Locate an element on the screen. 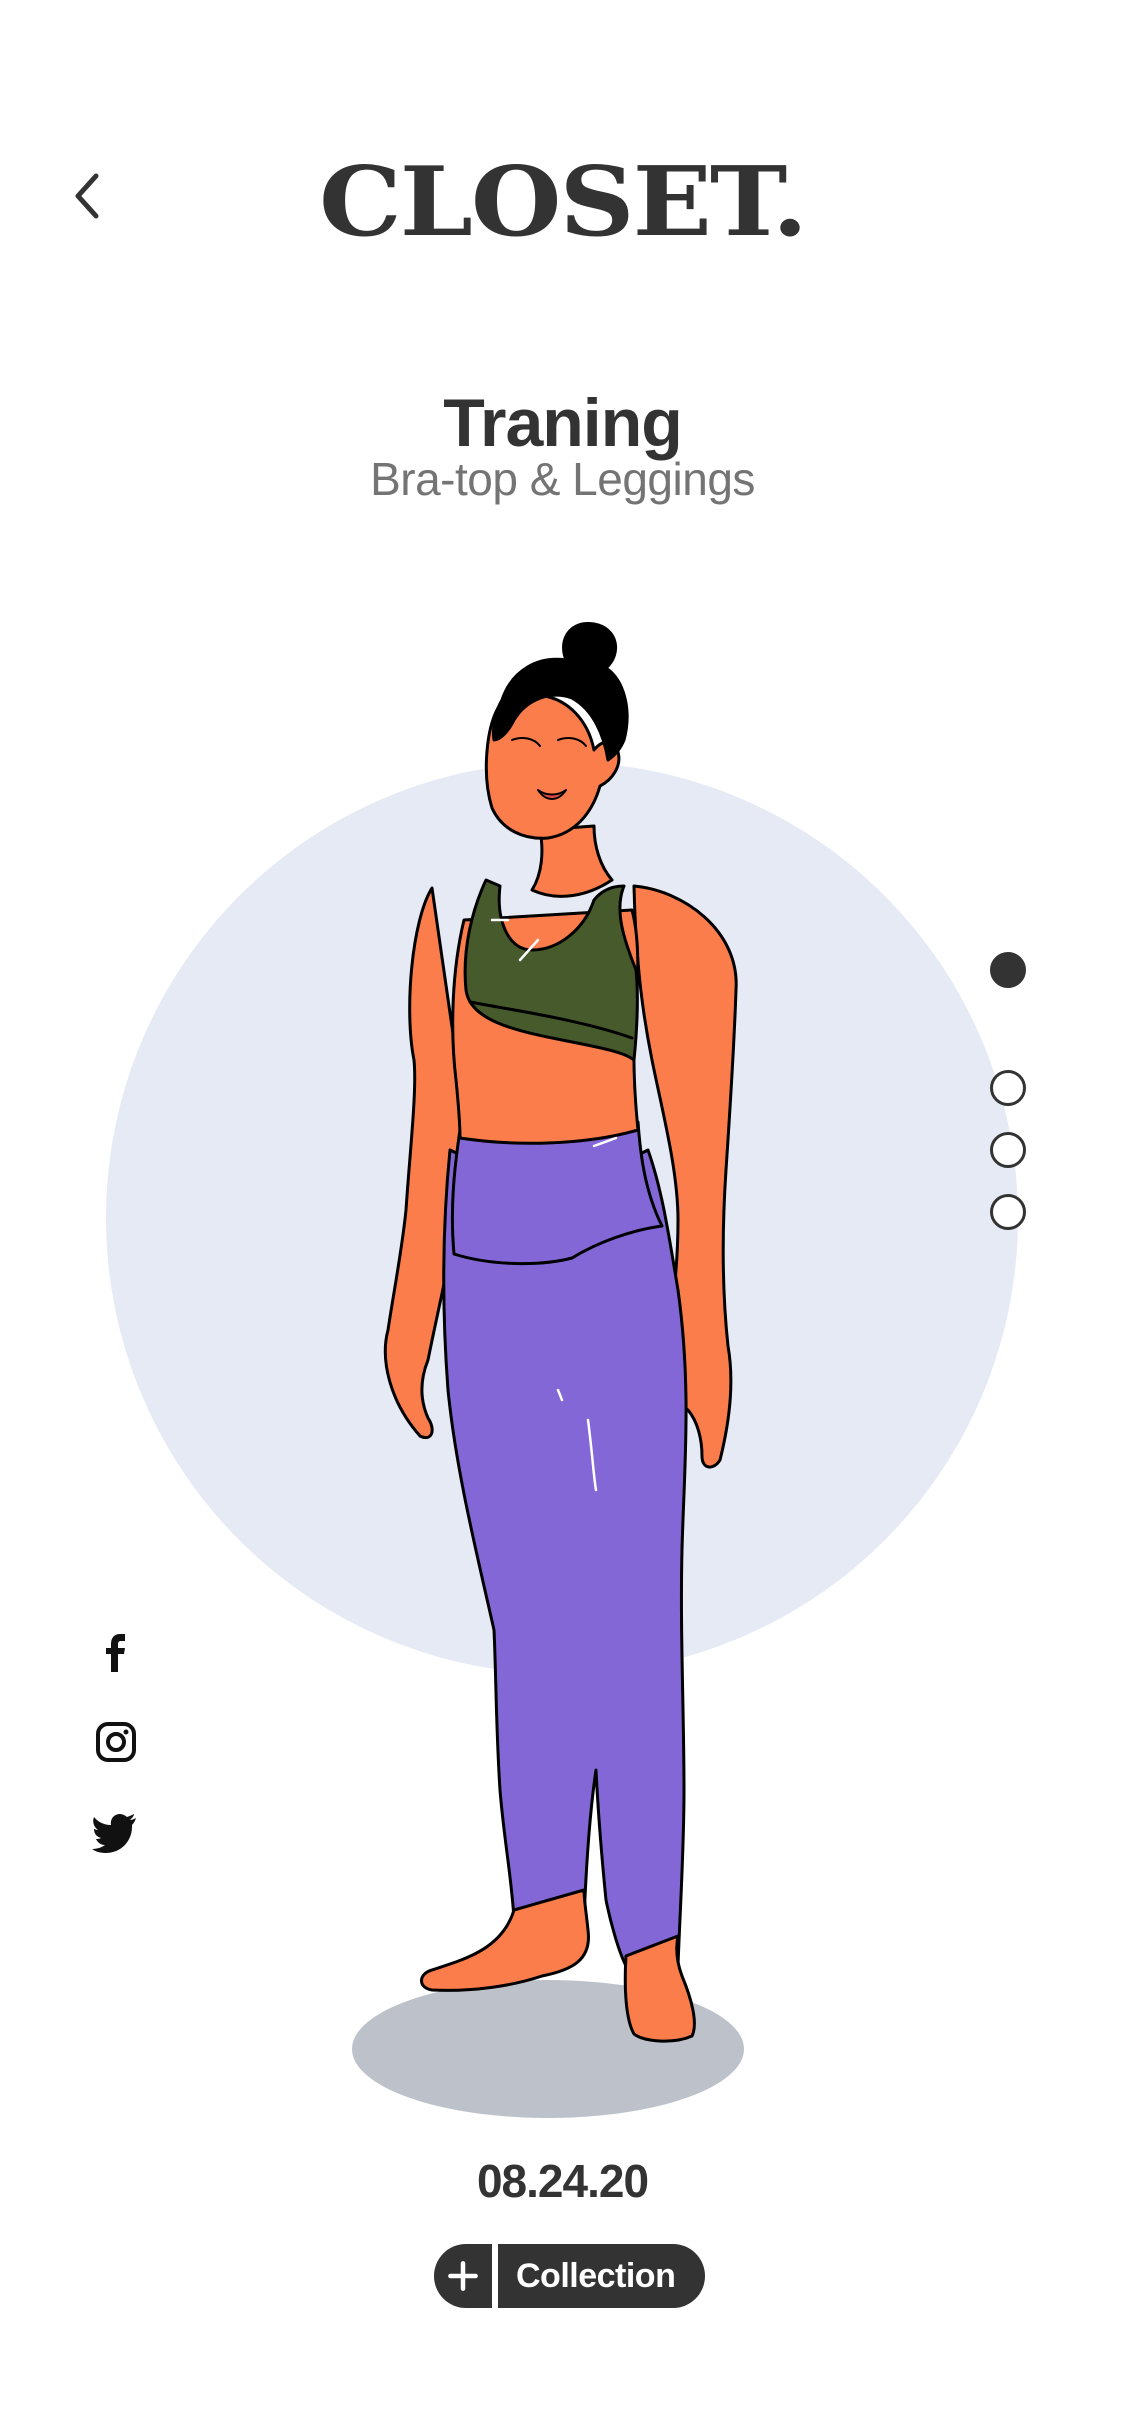  outfit-pager is located at coordinates (1008, 1092).